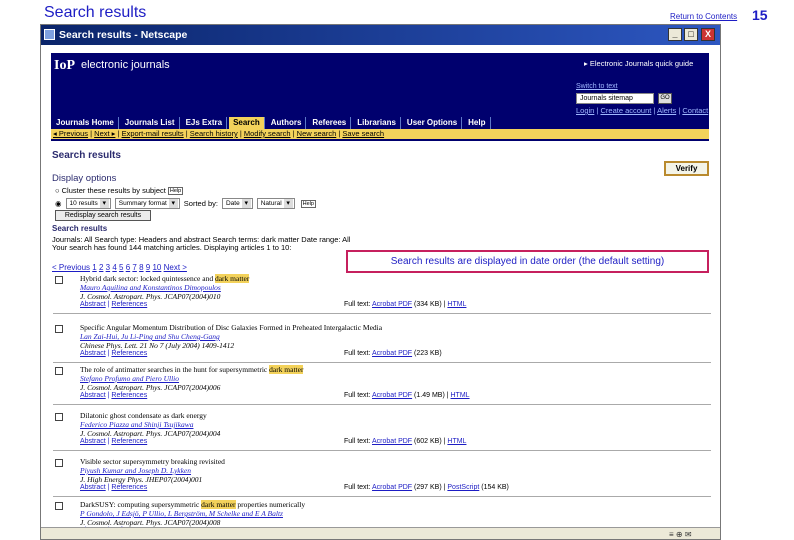  Describe the element at coordinates (267, 133) in the screenshot. I see `subnav-link: Modify search` at that location.